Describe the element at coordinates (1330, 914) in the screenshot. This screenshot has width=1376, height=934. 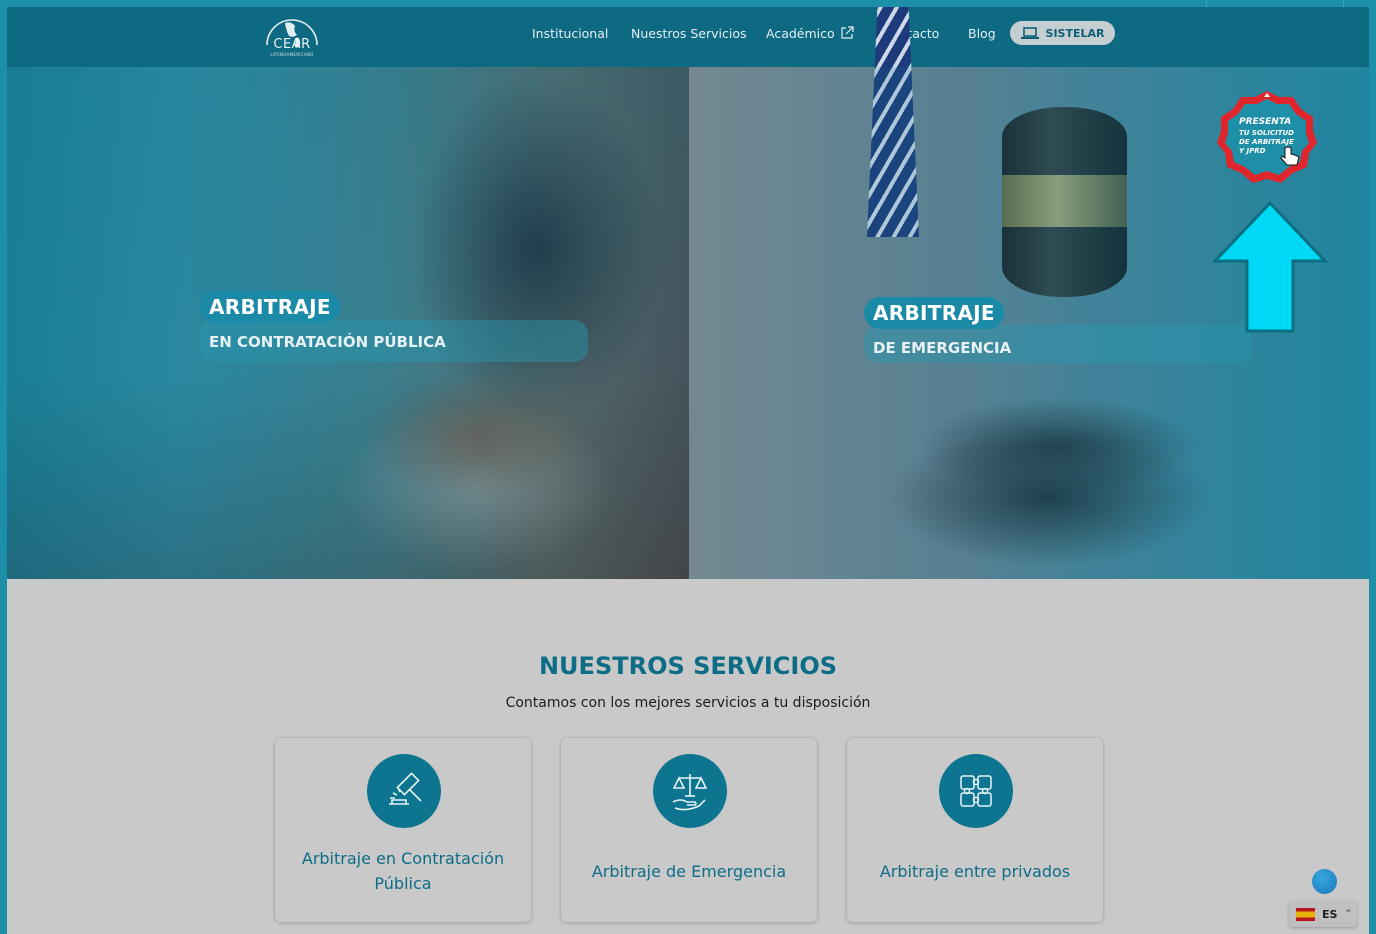
I see `language-code: ES` at that location.